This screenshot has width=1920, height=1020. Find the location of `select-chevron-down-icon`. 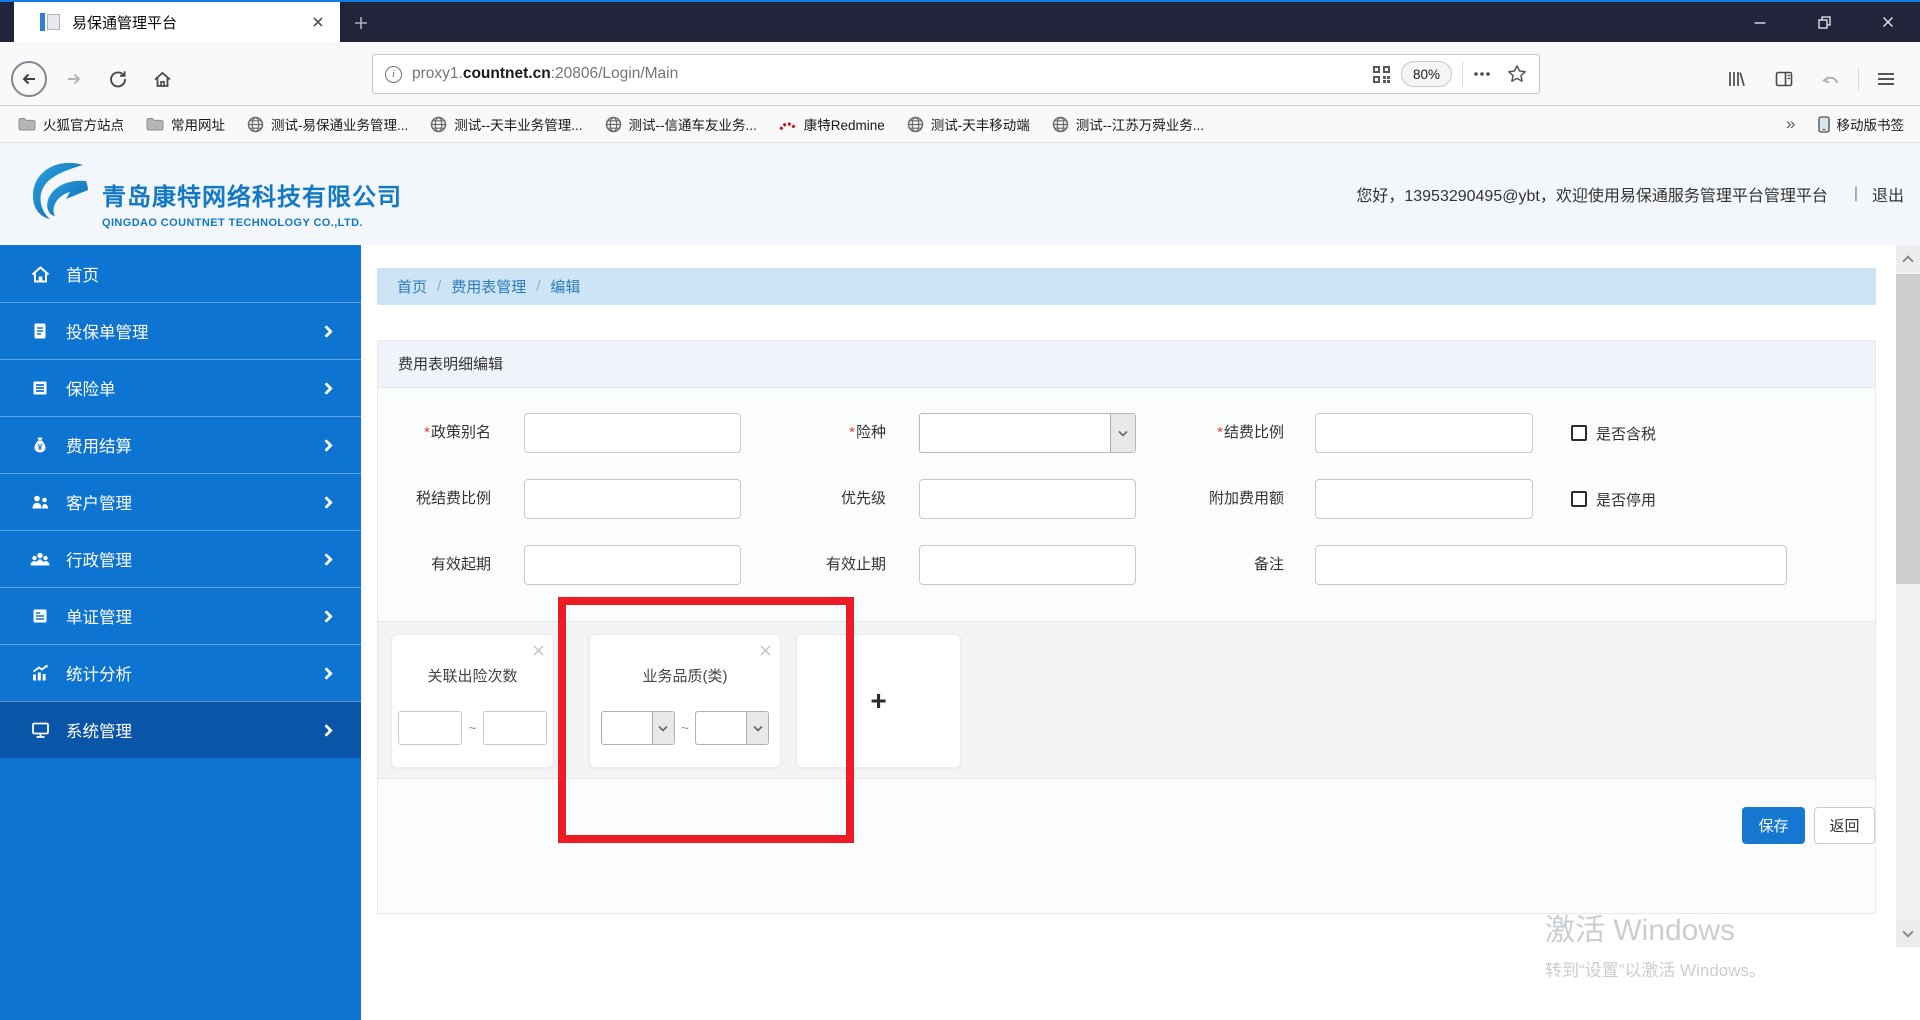

select-chevron-down-icon is located at coordinates (1122, 433).